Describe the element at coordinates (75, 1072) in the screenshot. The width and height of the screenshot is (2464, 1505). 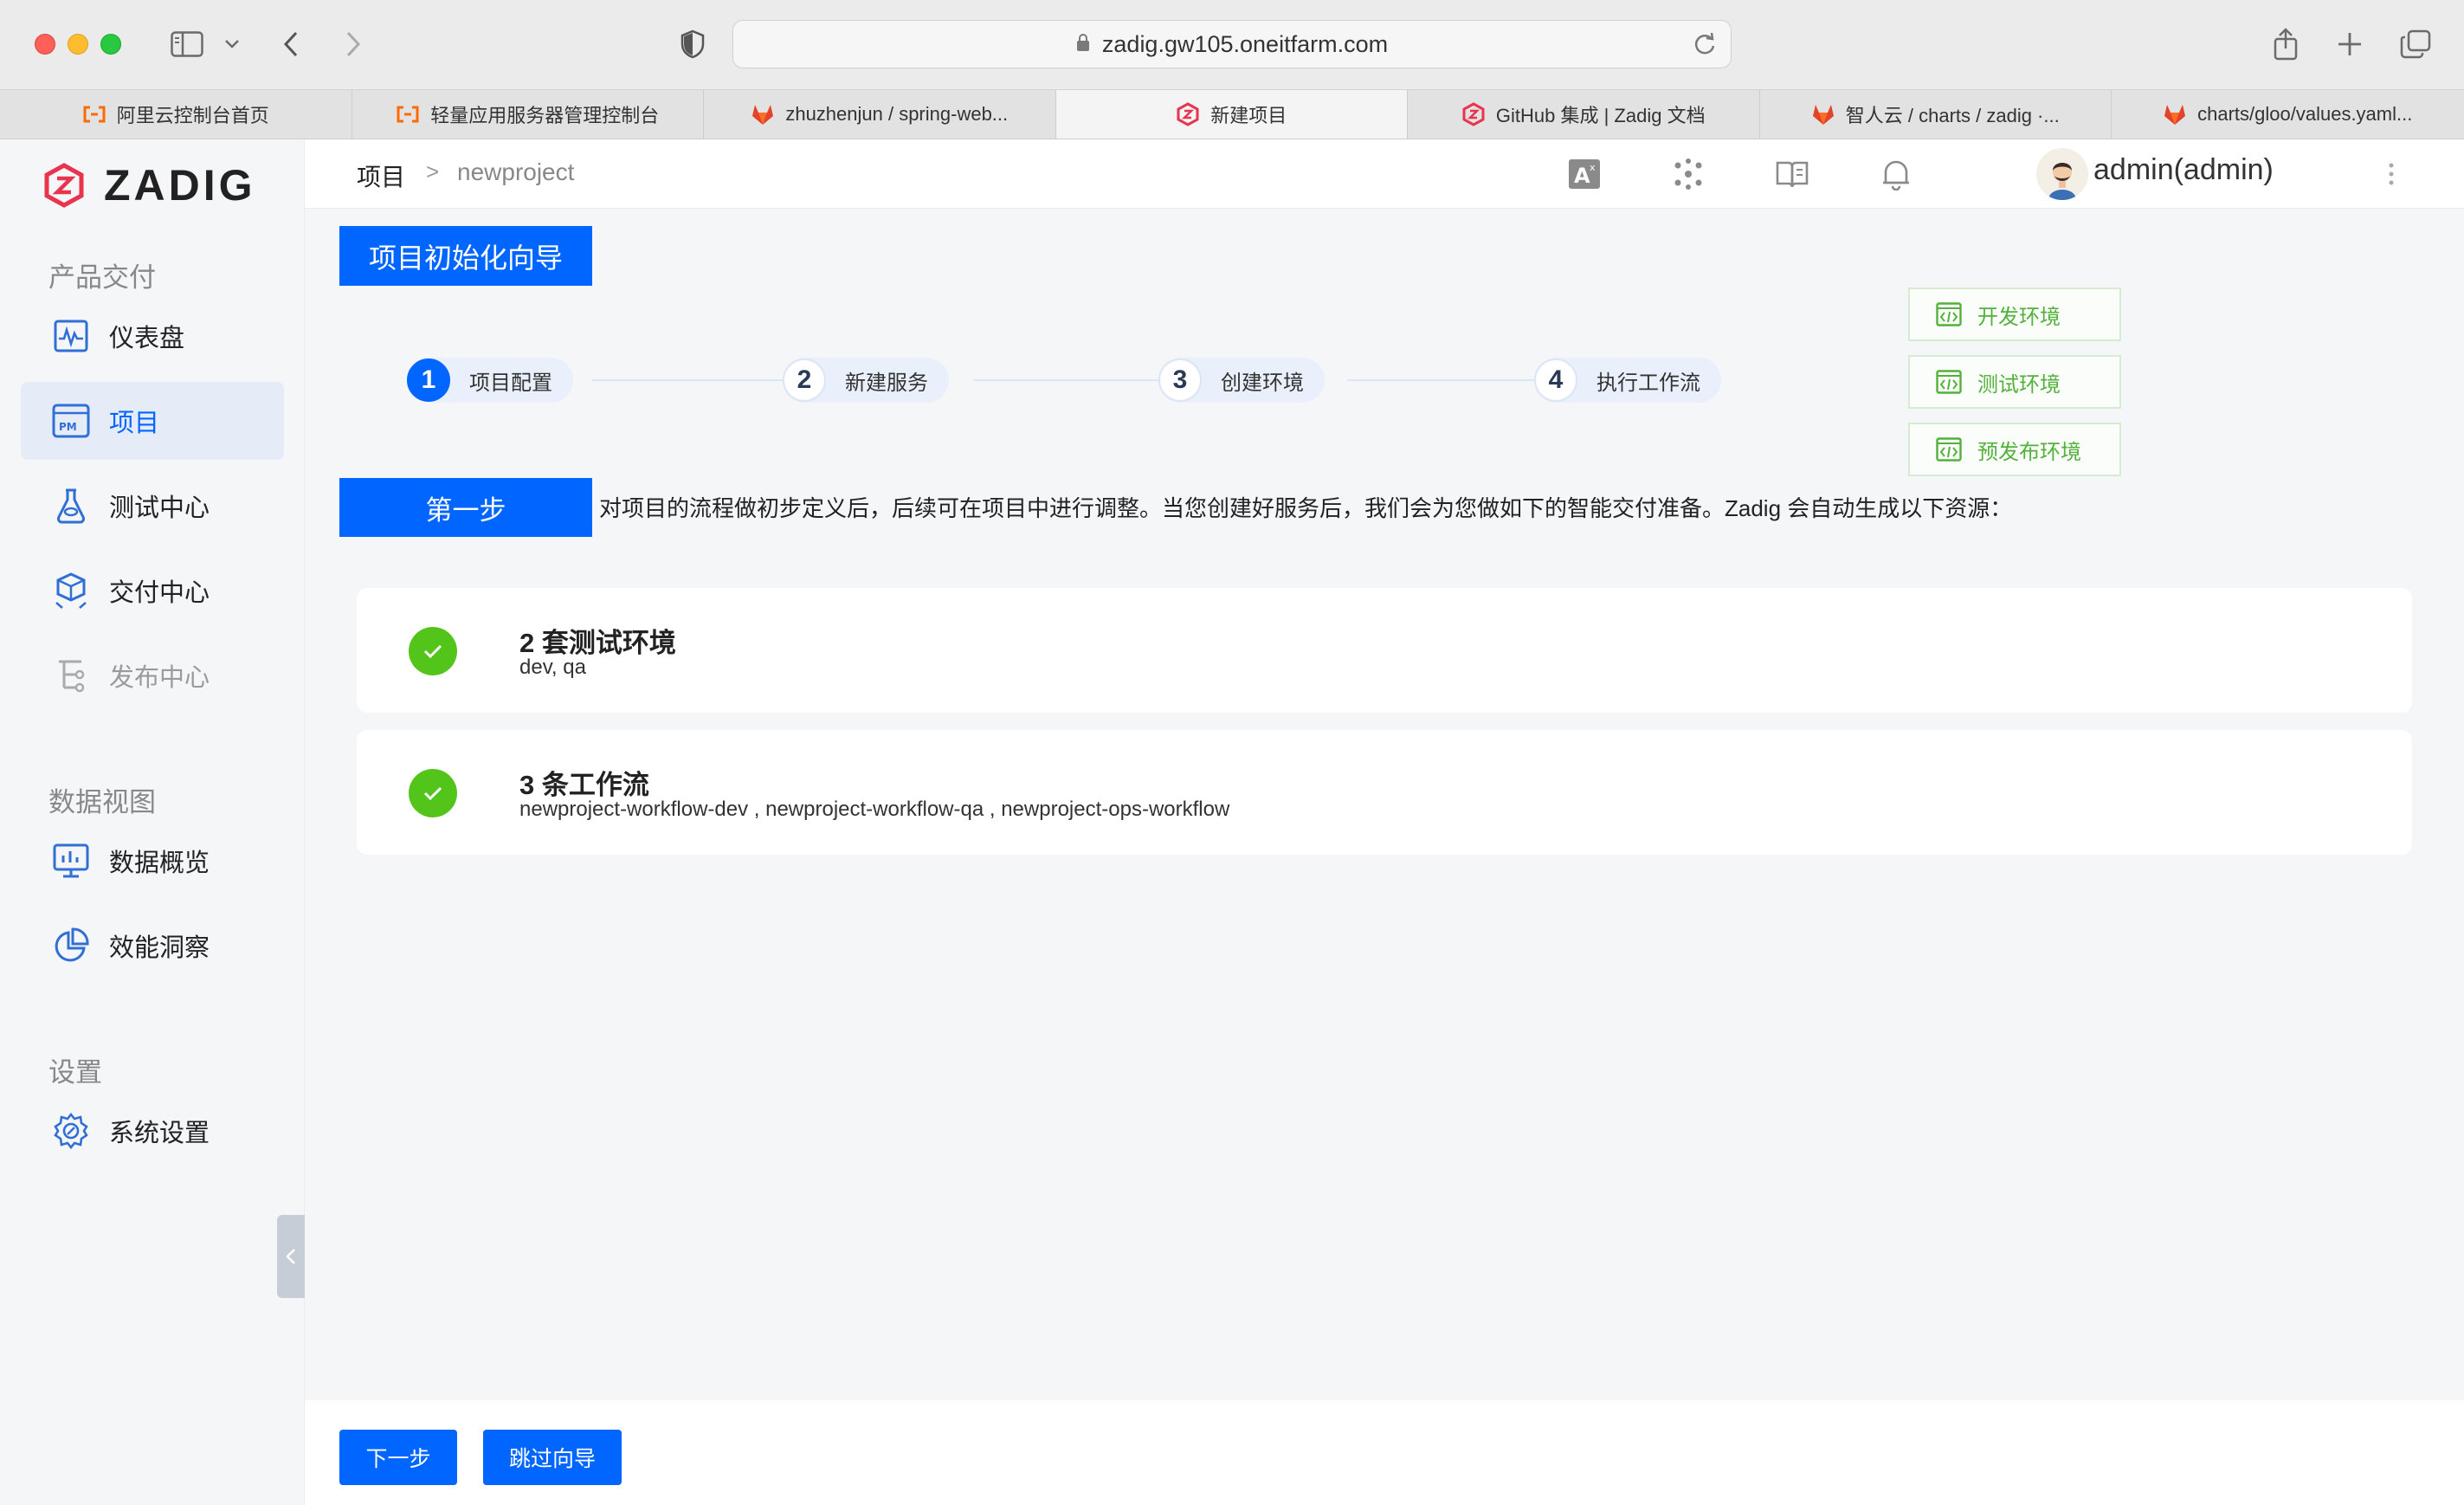
I see `section-label-settings: 设置` at that location.